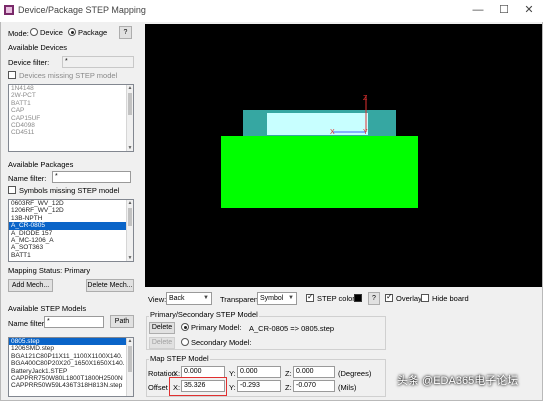  Describe the element at coordinates (29, 62) in the screenshot. I see `device-filter-label: Device filter:` at that location.